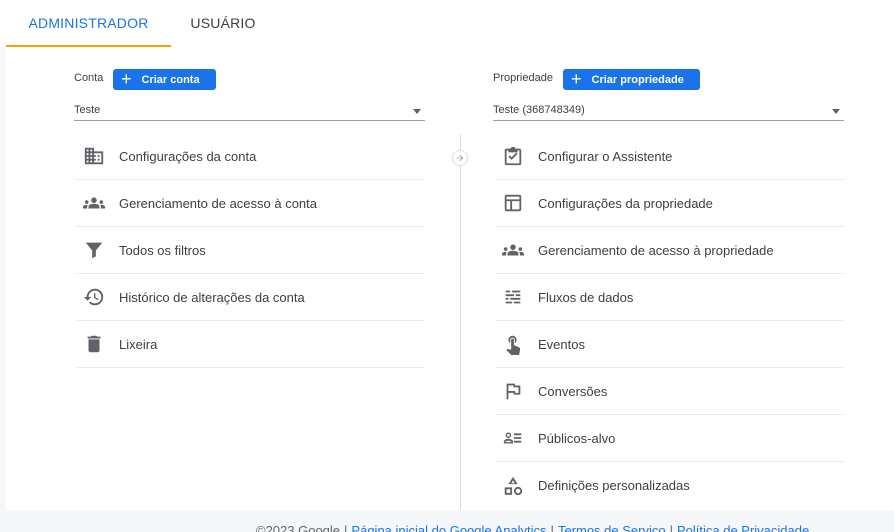  What do you see at coordinates (188, 156) in the screenshot?
I see `menu-item-label: Configurações da conta` at bounding box center [188, 156].